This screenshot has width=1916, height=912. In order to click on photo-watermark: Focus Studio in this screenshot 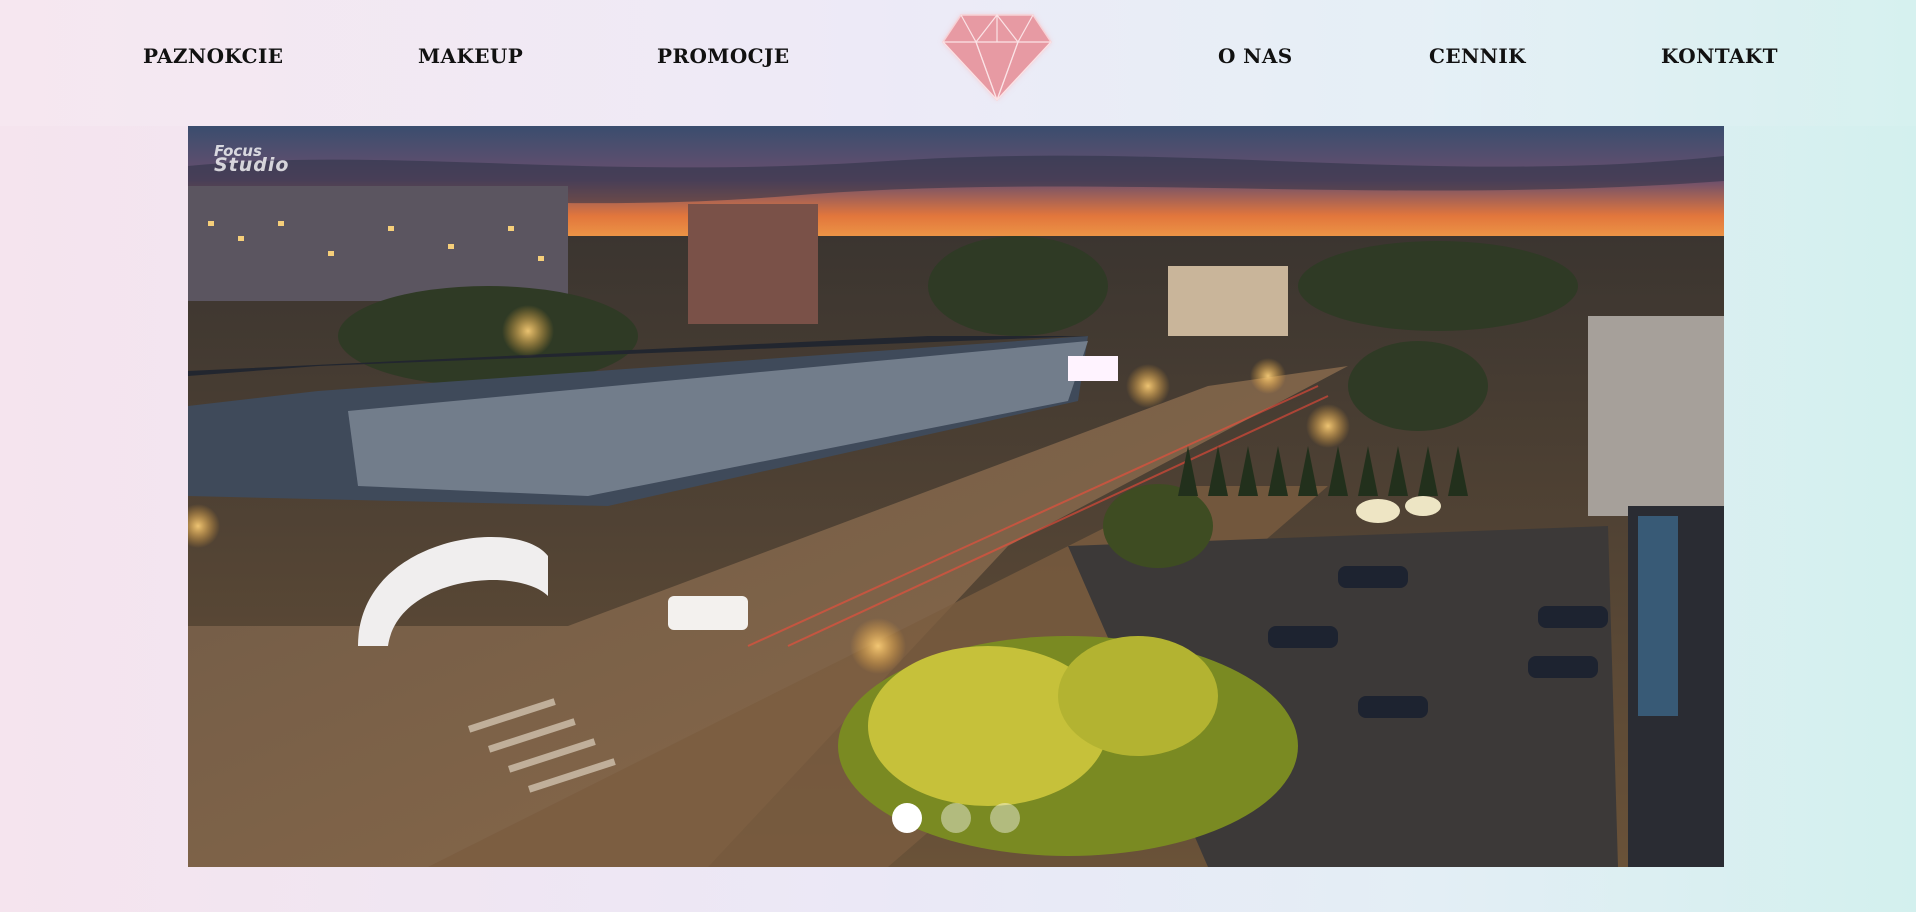, I will do `click(252, 160)`.